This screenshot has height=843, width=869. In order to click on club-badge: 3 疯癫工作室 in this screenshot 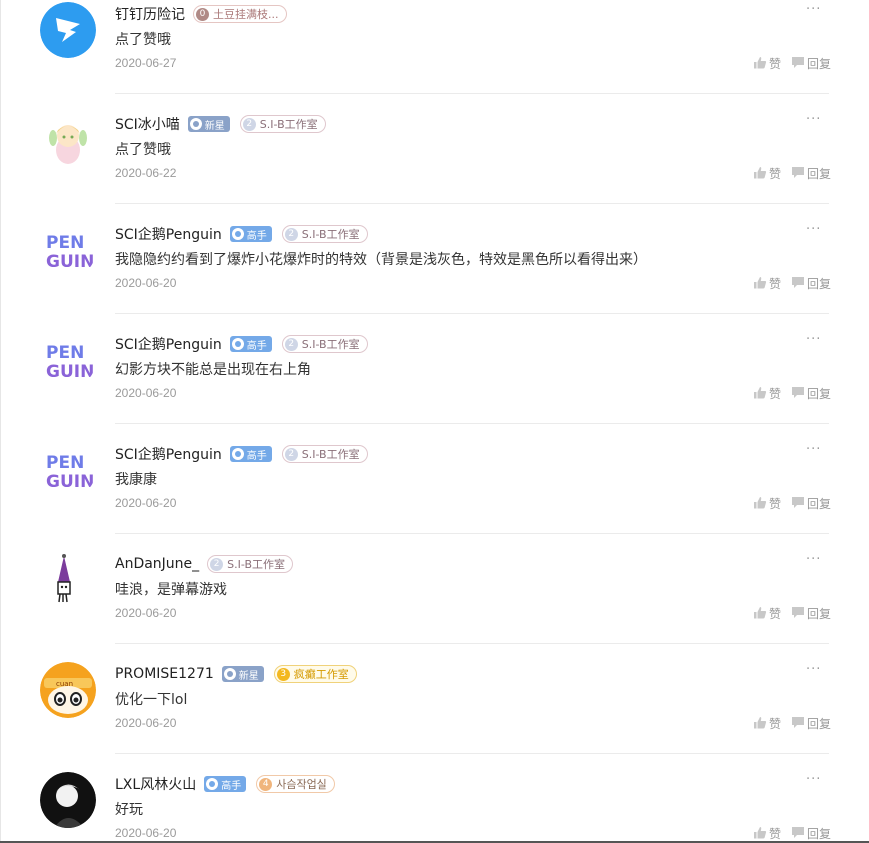, I will do `click(315, 674)`.